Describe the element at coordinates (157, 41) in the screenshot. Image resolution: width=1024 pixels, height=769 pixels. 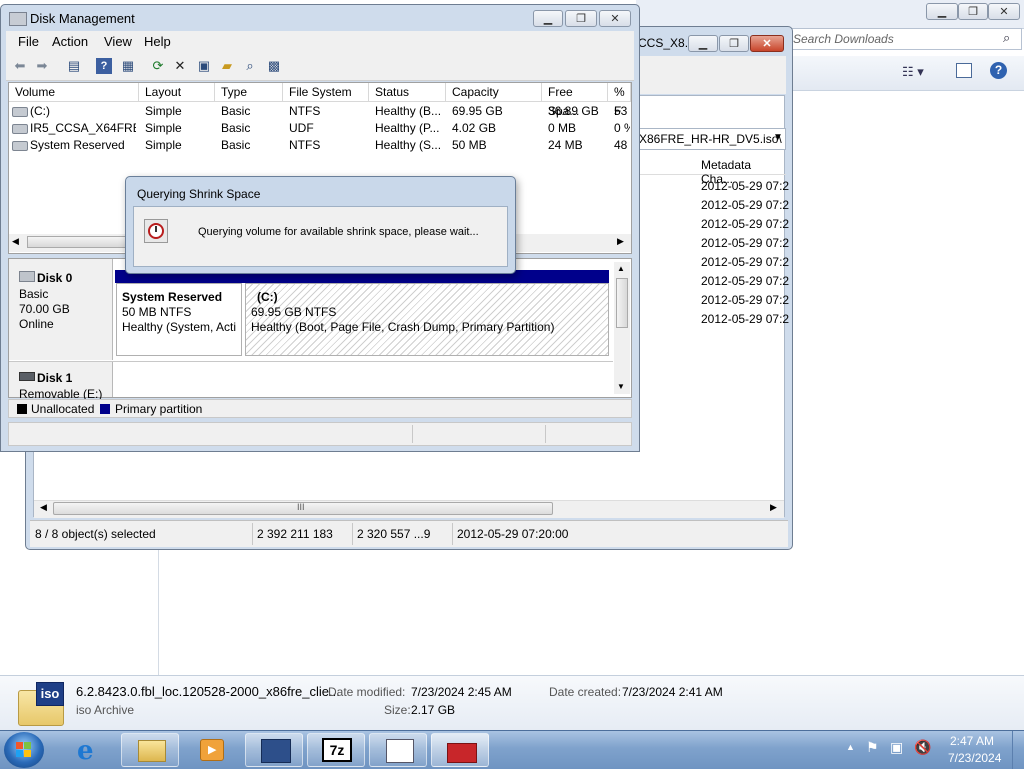
I see `menu-help: Help` at that location.